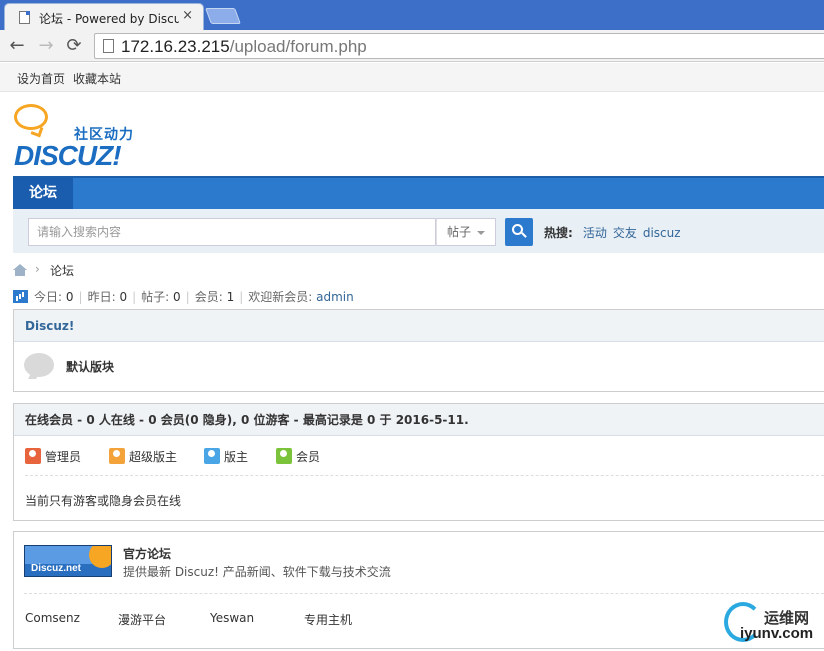 This screenshot has width=824, height=651. I want to click on browser-tab: 论坛 - Powered by Discuz! ×, so click(104, 16).